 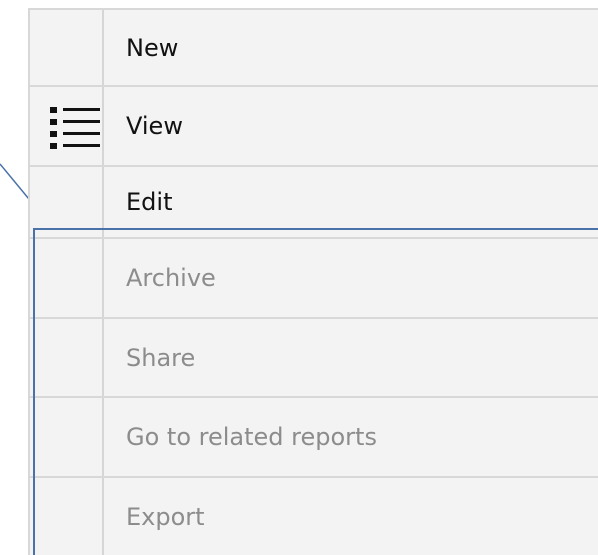 What do you see at coordinates (161, 357) in the screenshot?
I see `menu-item-label: Share` at bounding box center [161, 357].